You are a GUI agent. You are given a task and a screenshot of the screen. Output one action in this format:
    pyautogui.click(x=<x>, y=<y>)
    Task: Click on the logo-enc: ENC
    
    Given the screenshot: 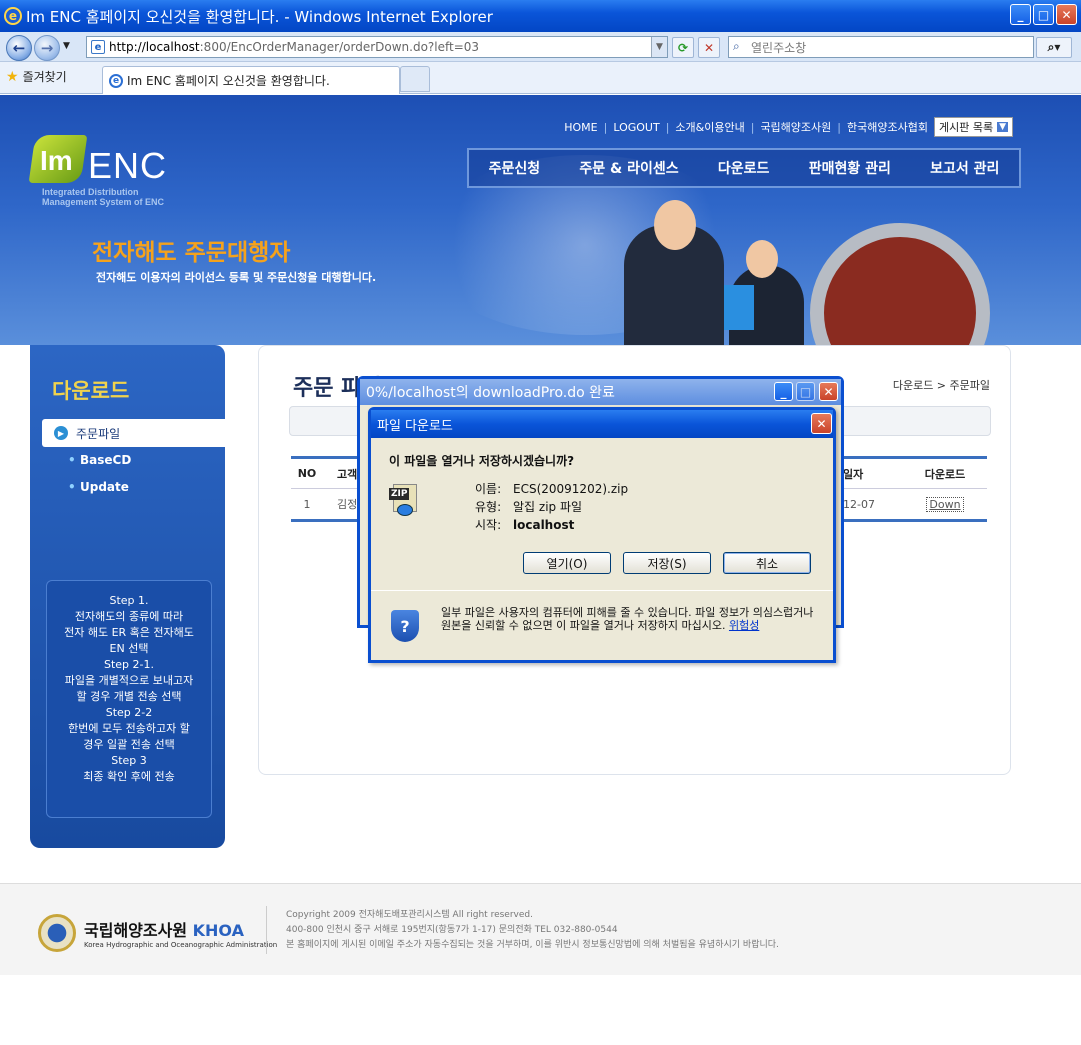 What is the action you would take?
    pyautogui.click(x=128, y=165)
    